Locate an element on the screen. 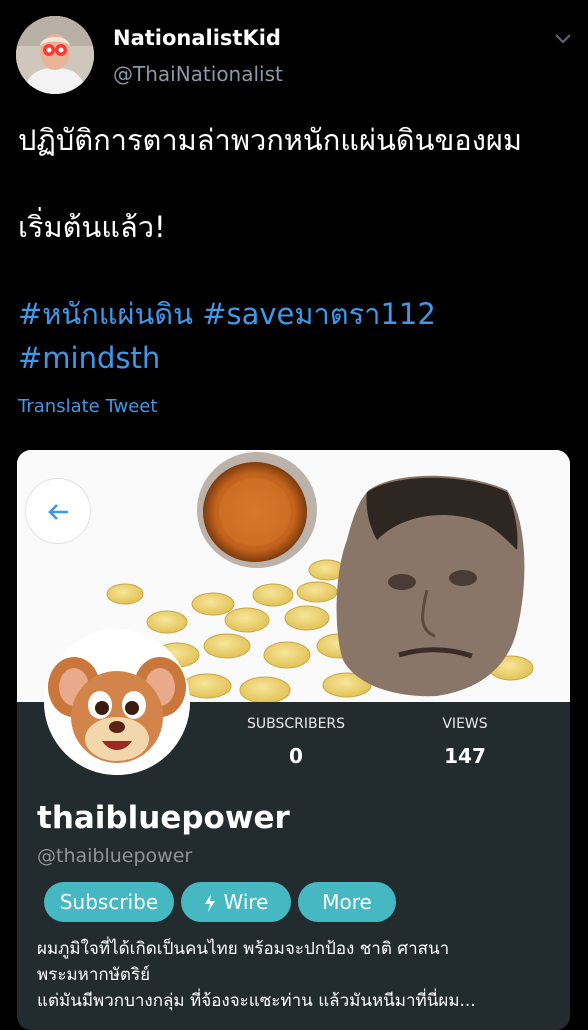 This screenshot has height=1030, width=588. more-button: More is located at coordinates (347, 902).